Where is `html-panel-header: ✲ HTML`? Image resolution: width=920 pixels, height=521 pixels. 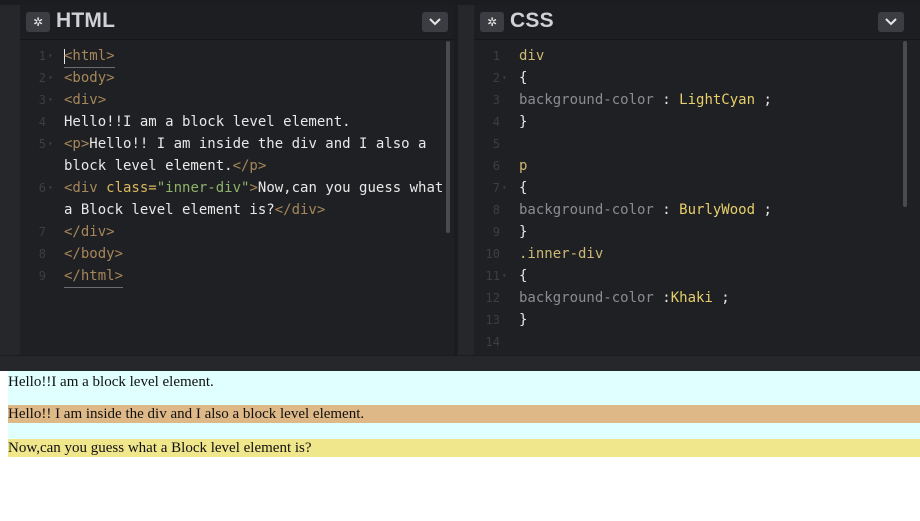 html-panel-header: ✲ HTML is located at coordinates (237, 22).